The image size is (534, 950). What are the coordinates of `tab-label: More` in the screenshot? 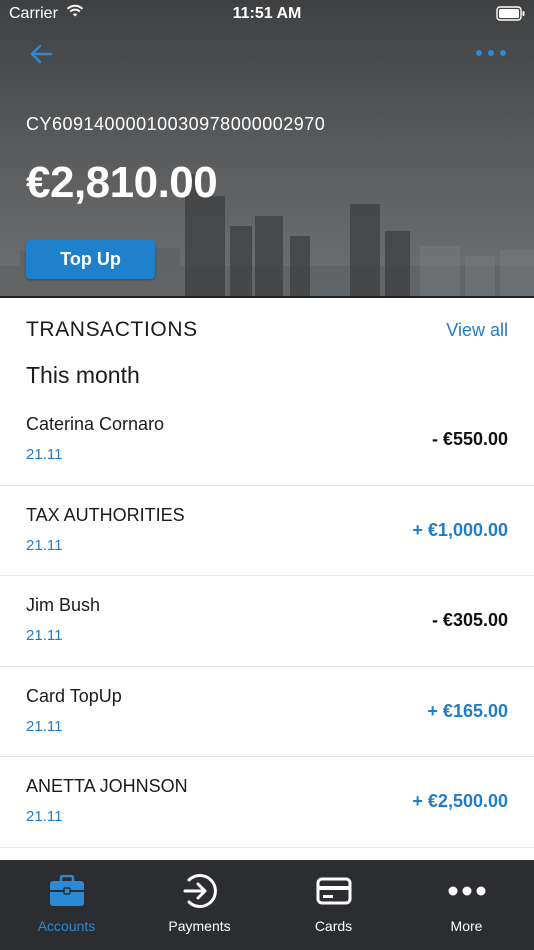 It's located at (466, 926).